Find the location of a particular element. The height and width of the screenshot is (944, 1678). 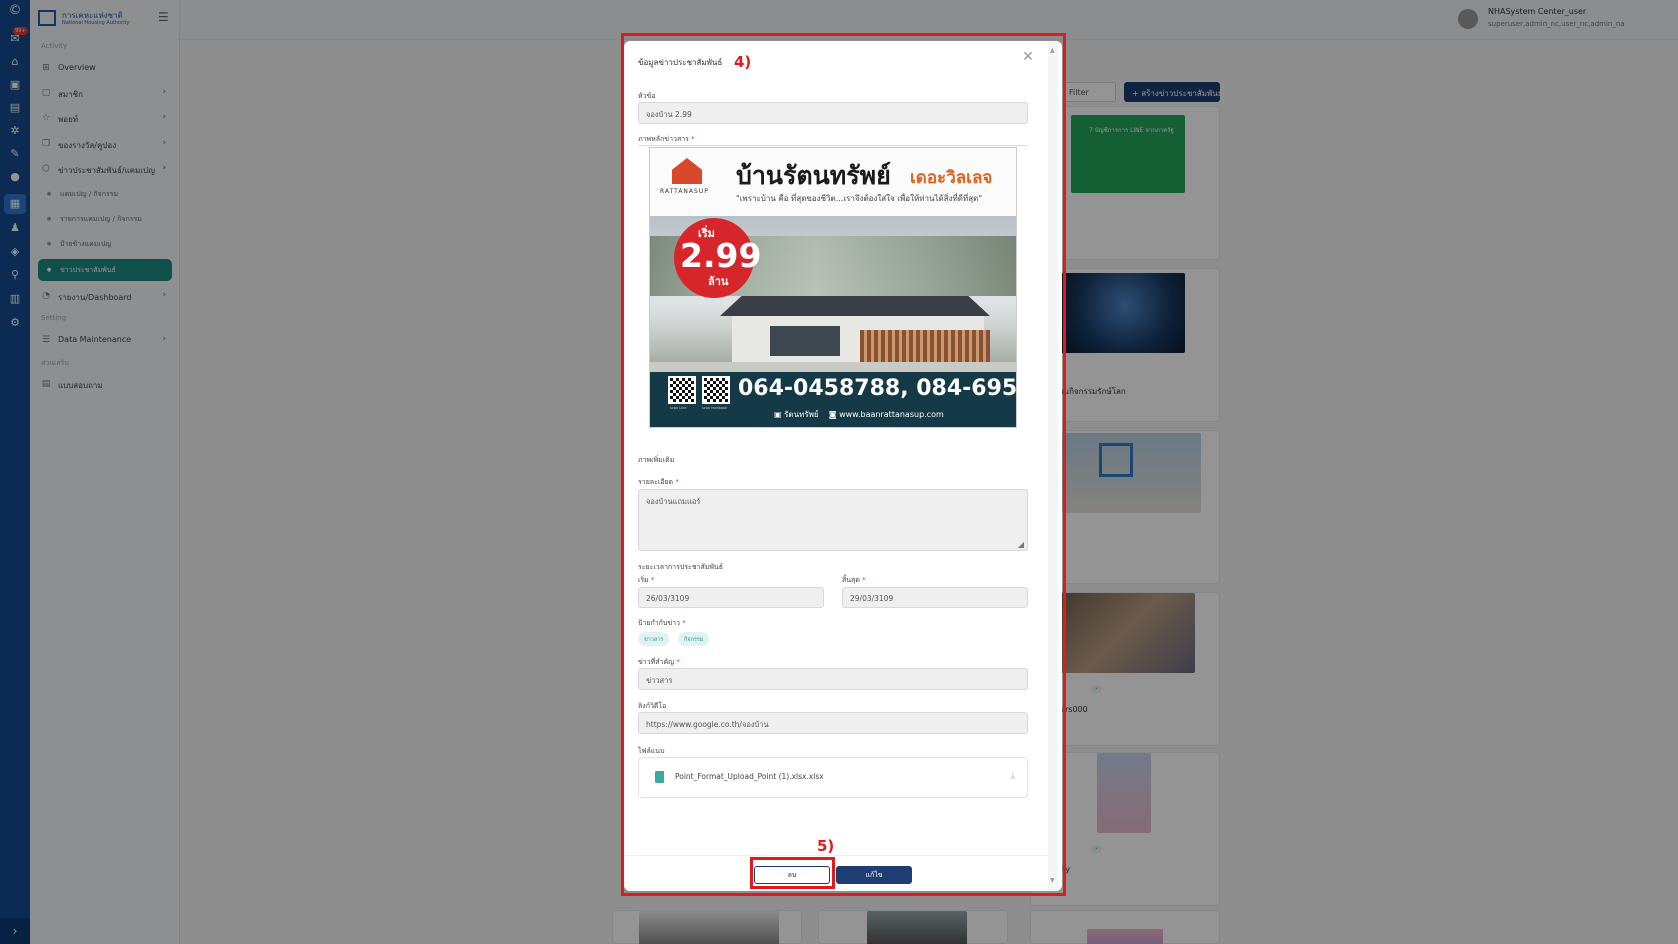

delete-highlight-frame is located at coordinates (792, 873).